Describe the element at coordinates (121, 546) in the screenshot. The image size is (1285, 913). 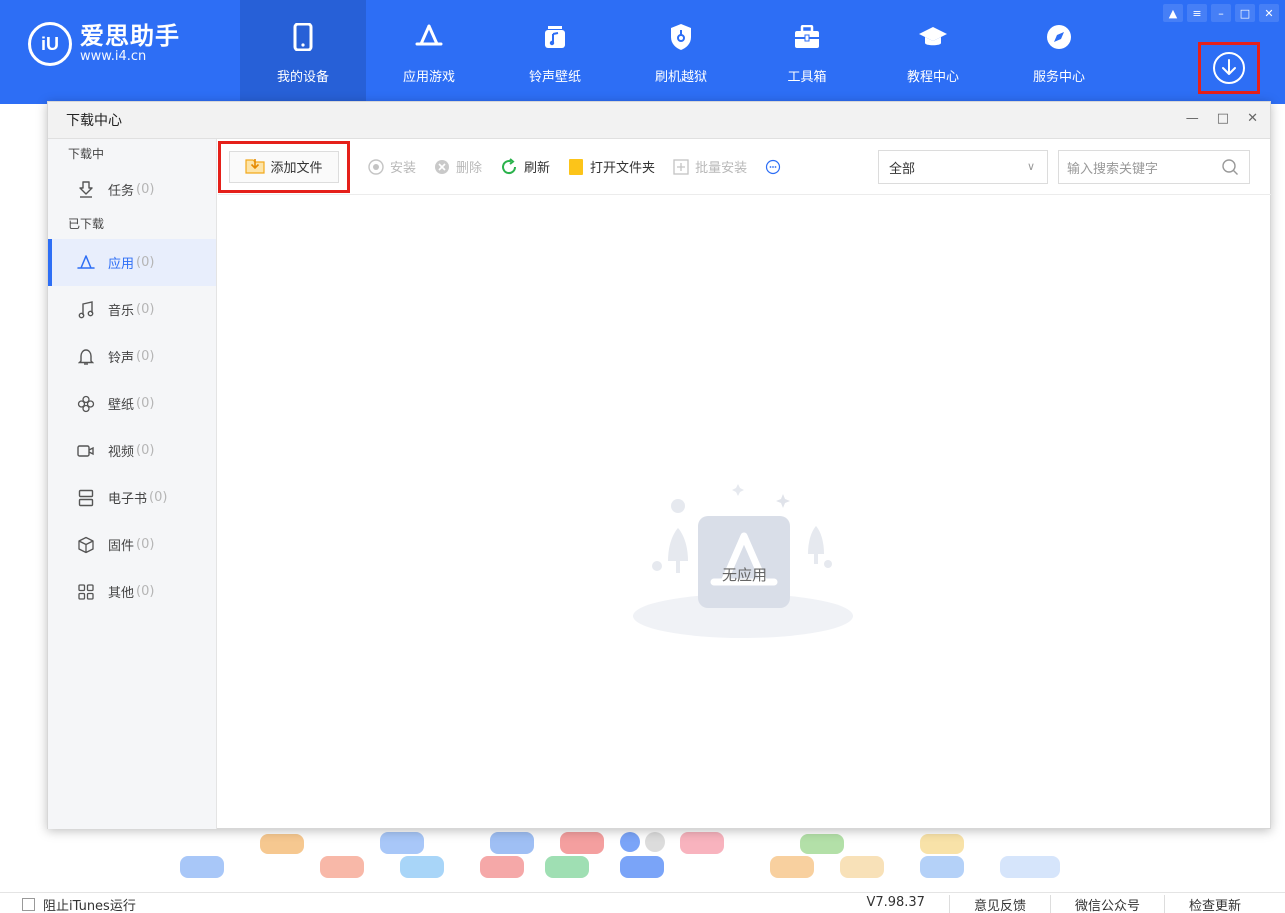
I see `sidebar-item-label: 固件` at that location.